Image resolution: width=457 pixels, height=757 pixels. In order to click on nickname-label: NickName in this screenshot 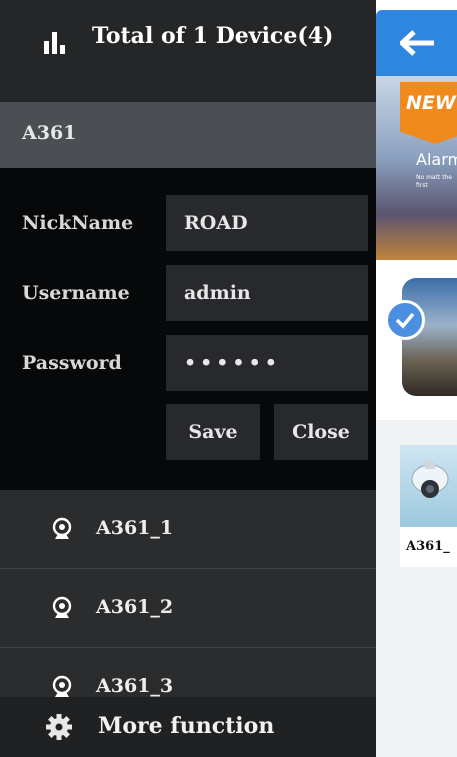, I will do `click(78, 223)`.